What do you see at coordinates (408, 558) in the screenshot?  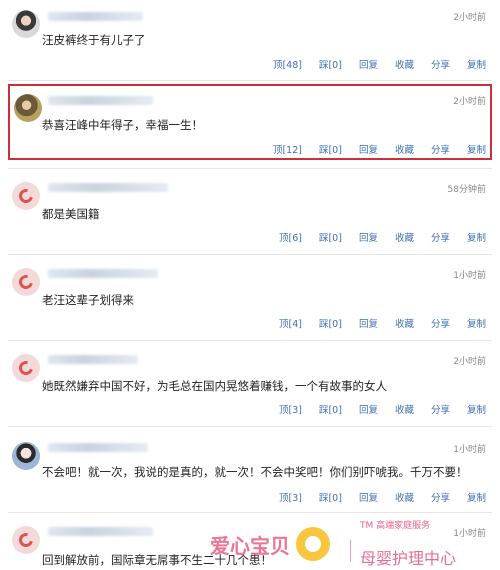 I see `watermark-subtitle: 母婴护理中心` at bounding box center [408, 558].